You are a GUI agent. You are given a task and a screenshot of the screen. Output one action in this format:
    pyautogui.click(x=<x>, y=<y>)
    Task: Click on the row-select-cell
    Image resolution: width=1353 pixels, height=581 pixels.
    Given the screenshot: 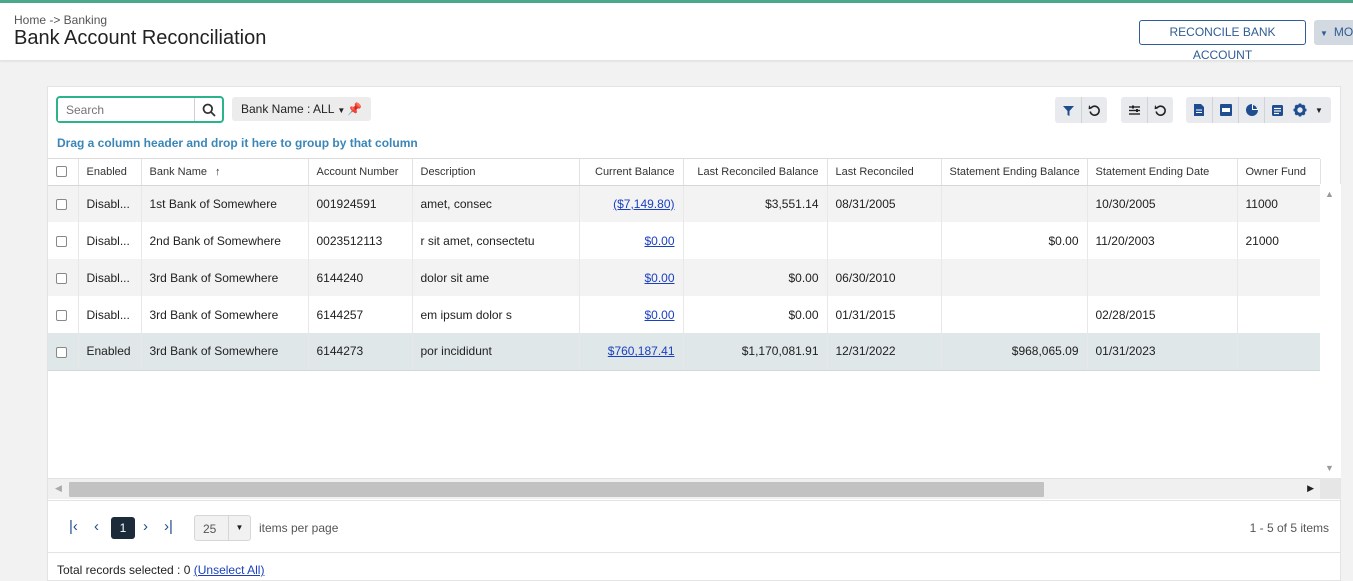 What is the action you would take?
    pyautogui.click(x=63, y=352)
    